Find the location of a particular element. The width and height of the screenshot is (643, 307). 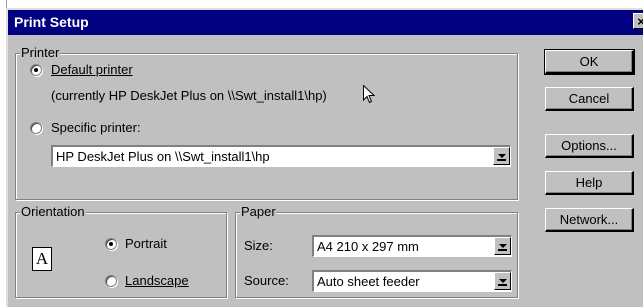

default-printer-radio is located at coordinates (36, 70).